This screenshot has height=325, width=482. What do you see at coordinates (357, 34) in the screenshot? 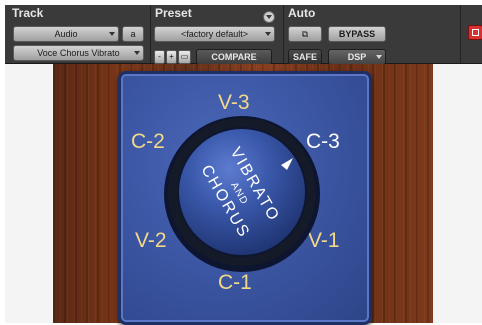
I see `bypass-button: BYPASS` at bounding box center [357, 34].